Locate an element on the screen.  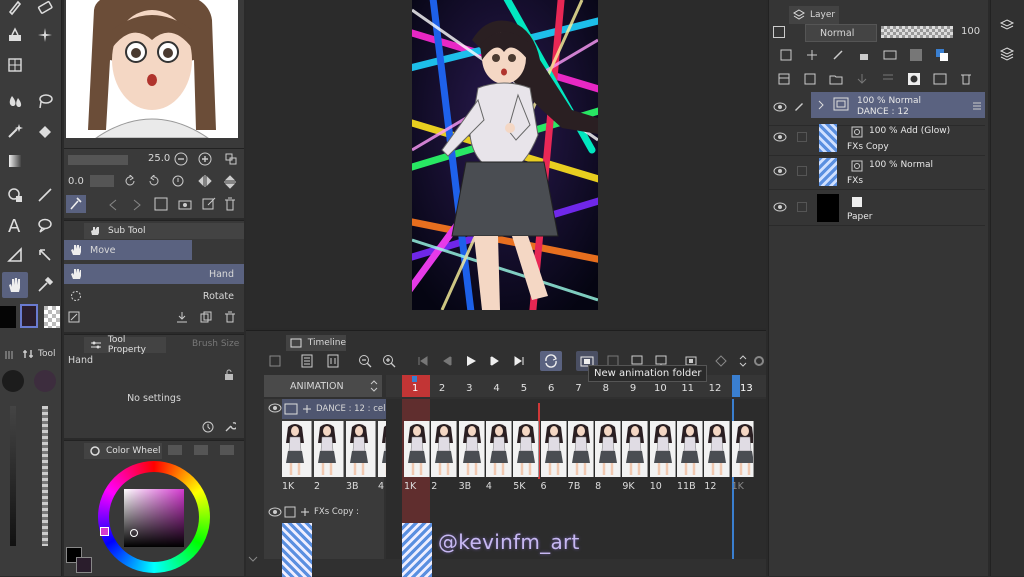
new-raster-layer-icon is located at coordinates (784, 79).